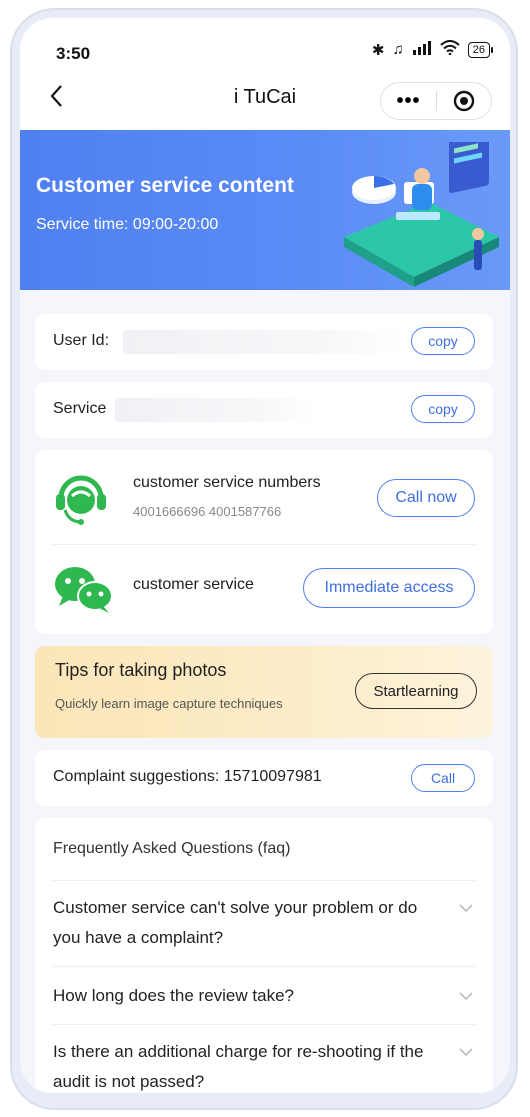 Image resolution: width=530 pixels, height=1117 pixels. Describe the element at coordinates (165, 185) in the screenshot. I see `banner-title: Customer service content` at that location.